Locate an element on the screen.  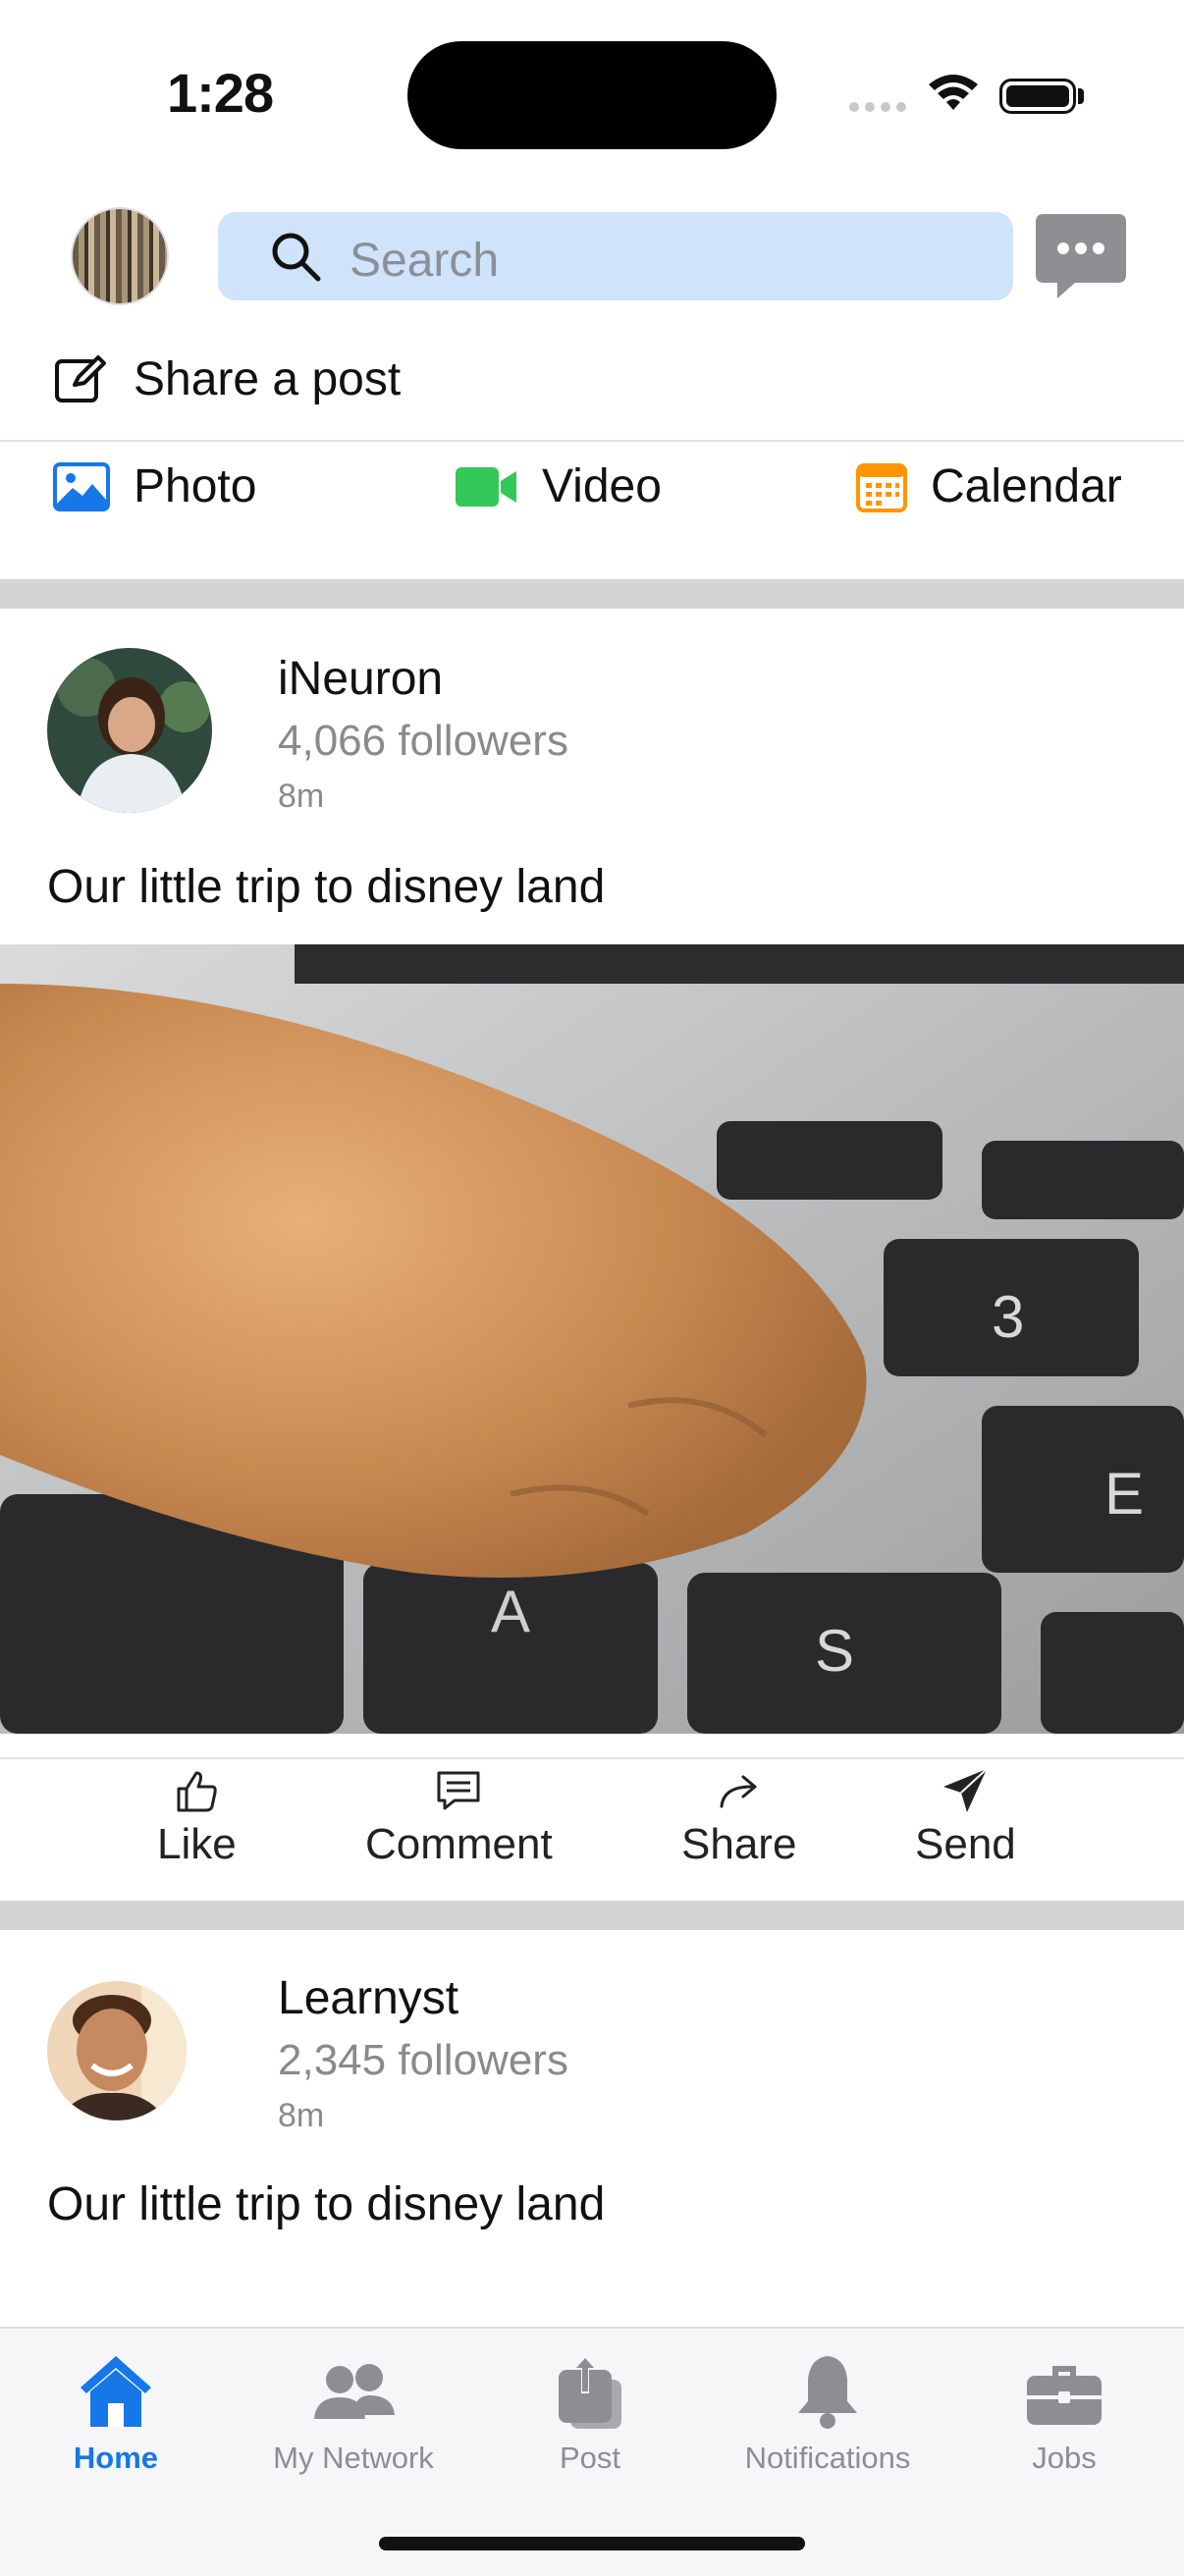
tab-label: Jobs is located at coordinates (1064, 2458).